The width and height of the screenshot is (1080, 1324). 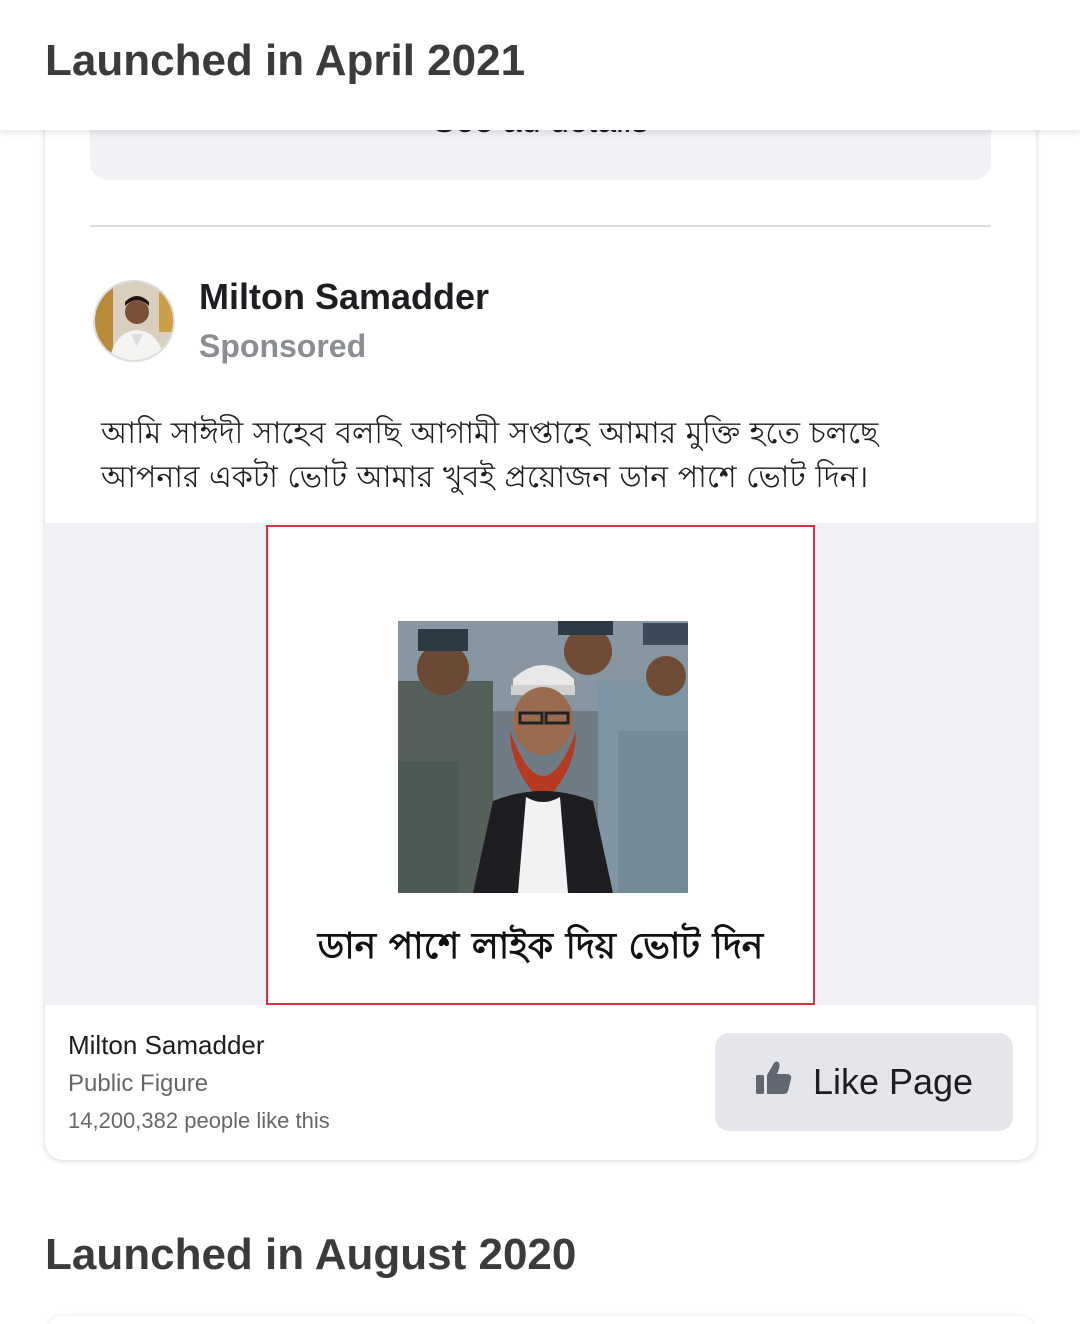 I want to click on section-title: Launched in April 2021, so click(x=285, y=60).